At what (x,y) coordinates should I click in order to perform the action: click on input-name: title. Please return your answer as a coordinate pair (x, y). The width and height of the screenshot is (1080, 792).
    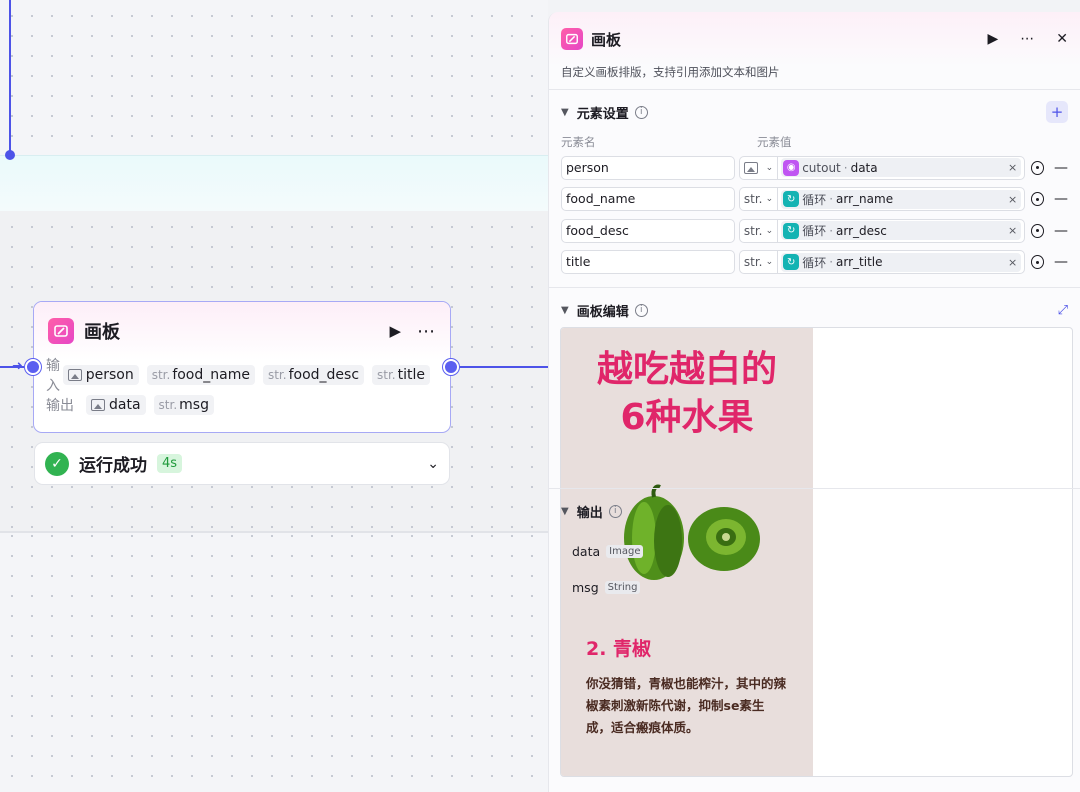
    Looking at the image, I should click on (411, 375).